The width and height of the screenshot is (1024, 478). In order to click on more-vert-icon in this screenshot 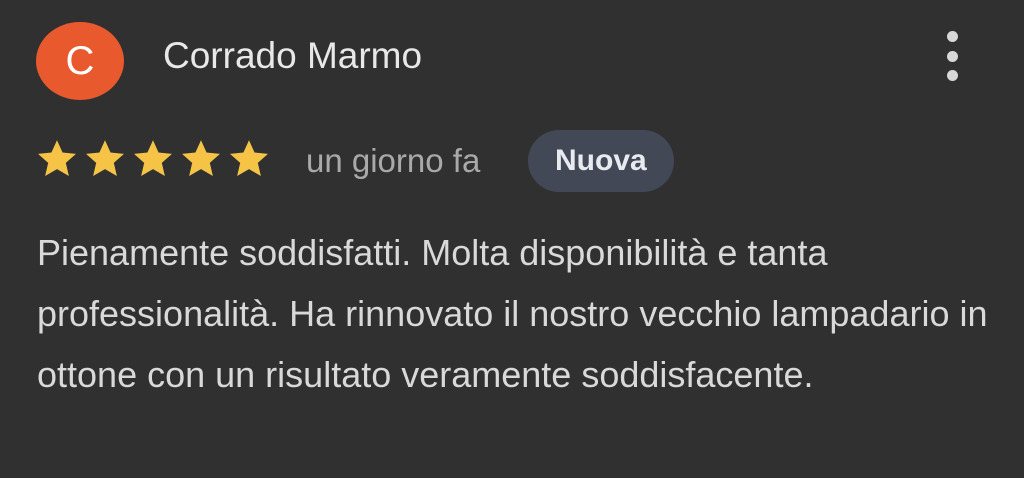, I will do `click(952, 56)`.